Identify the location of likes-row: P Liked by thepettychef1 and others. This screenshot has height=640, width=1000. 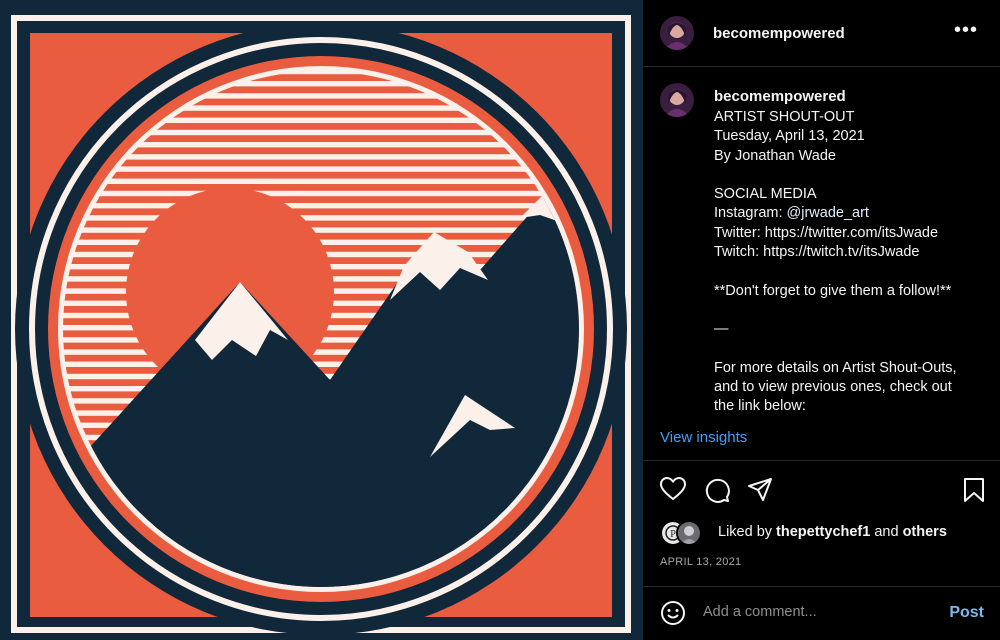
(825, 533).